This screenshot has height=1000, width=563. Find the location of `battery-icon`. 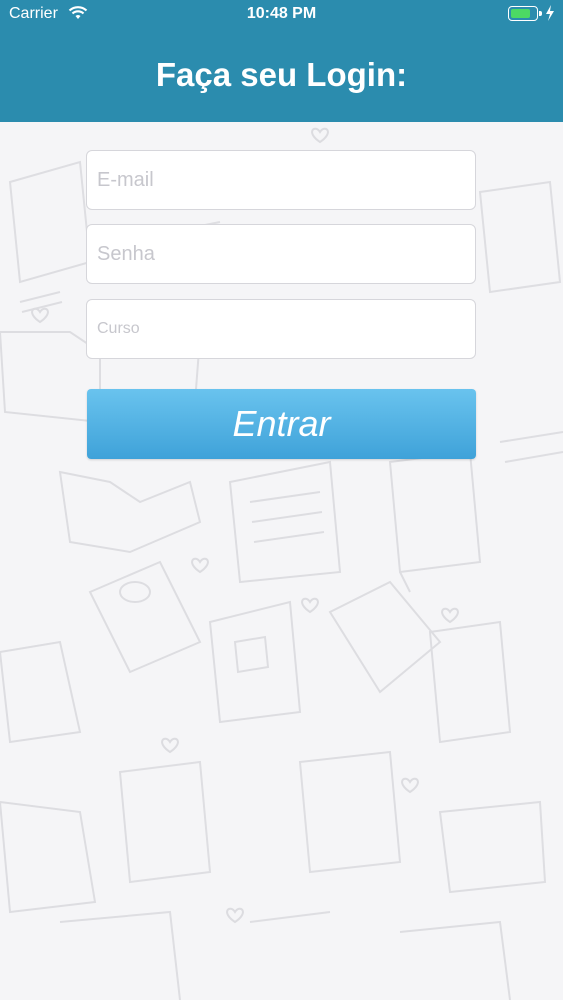

battery-icon is located at coordinates (525, 13).